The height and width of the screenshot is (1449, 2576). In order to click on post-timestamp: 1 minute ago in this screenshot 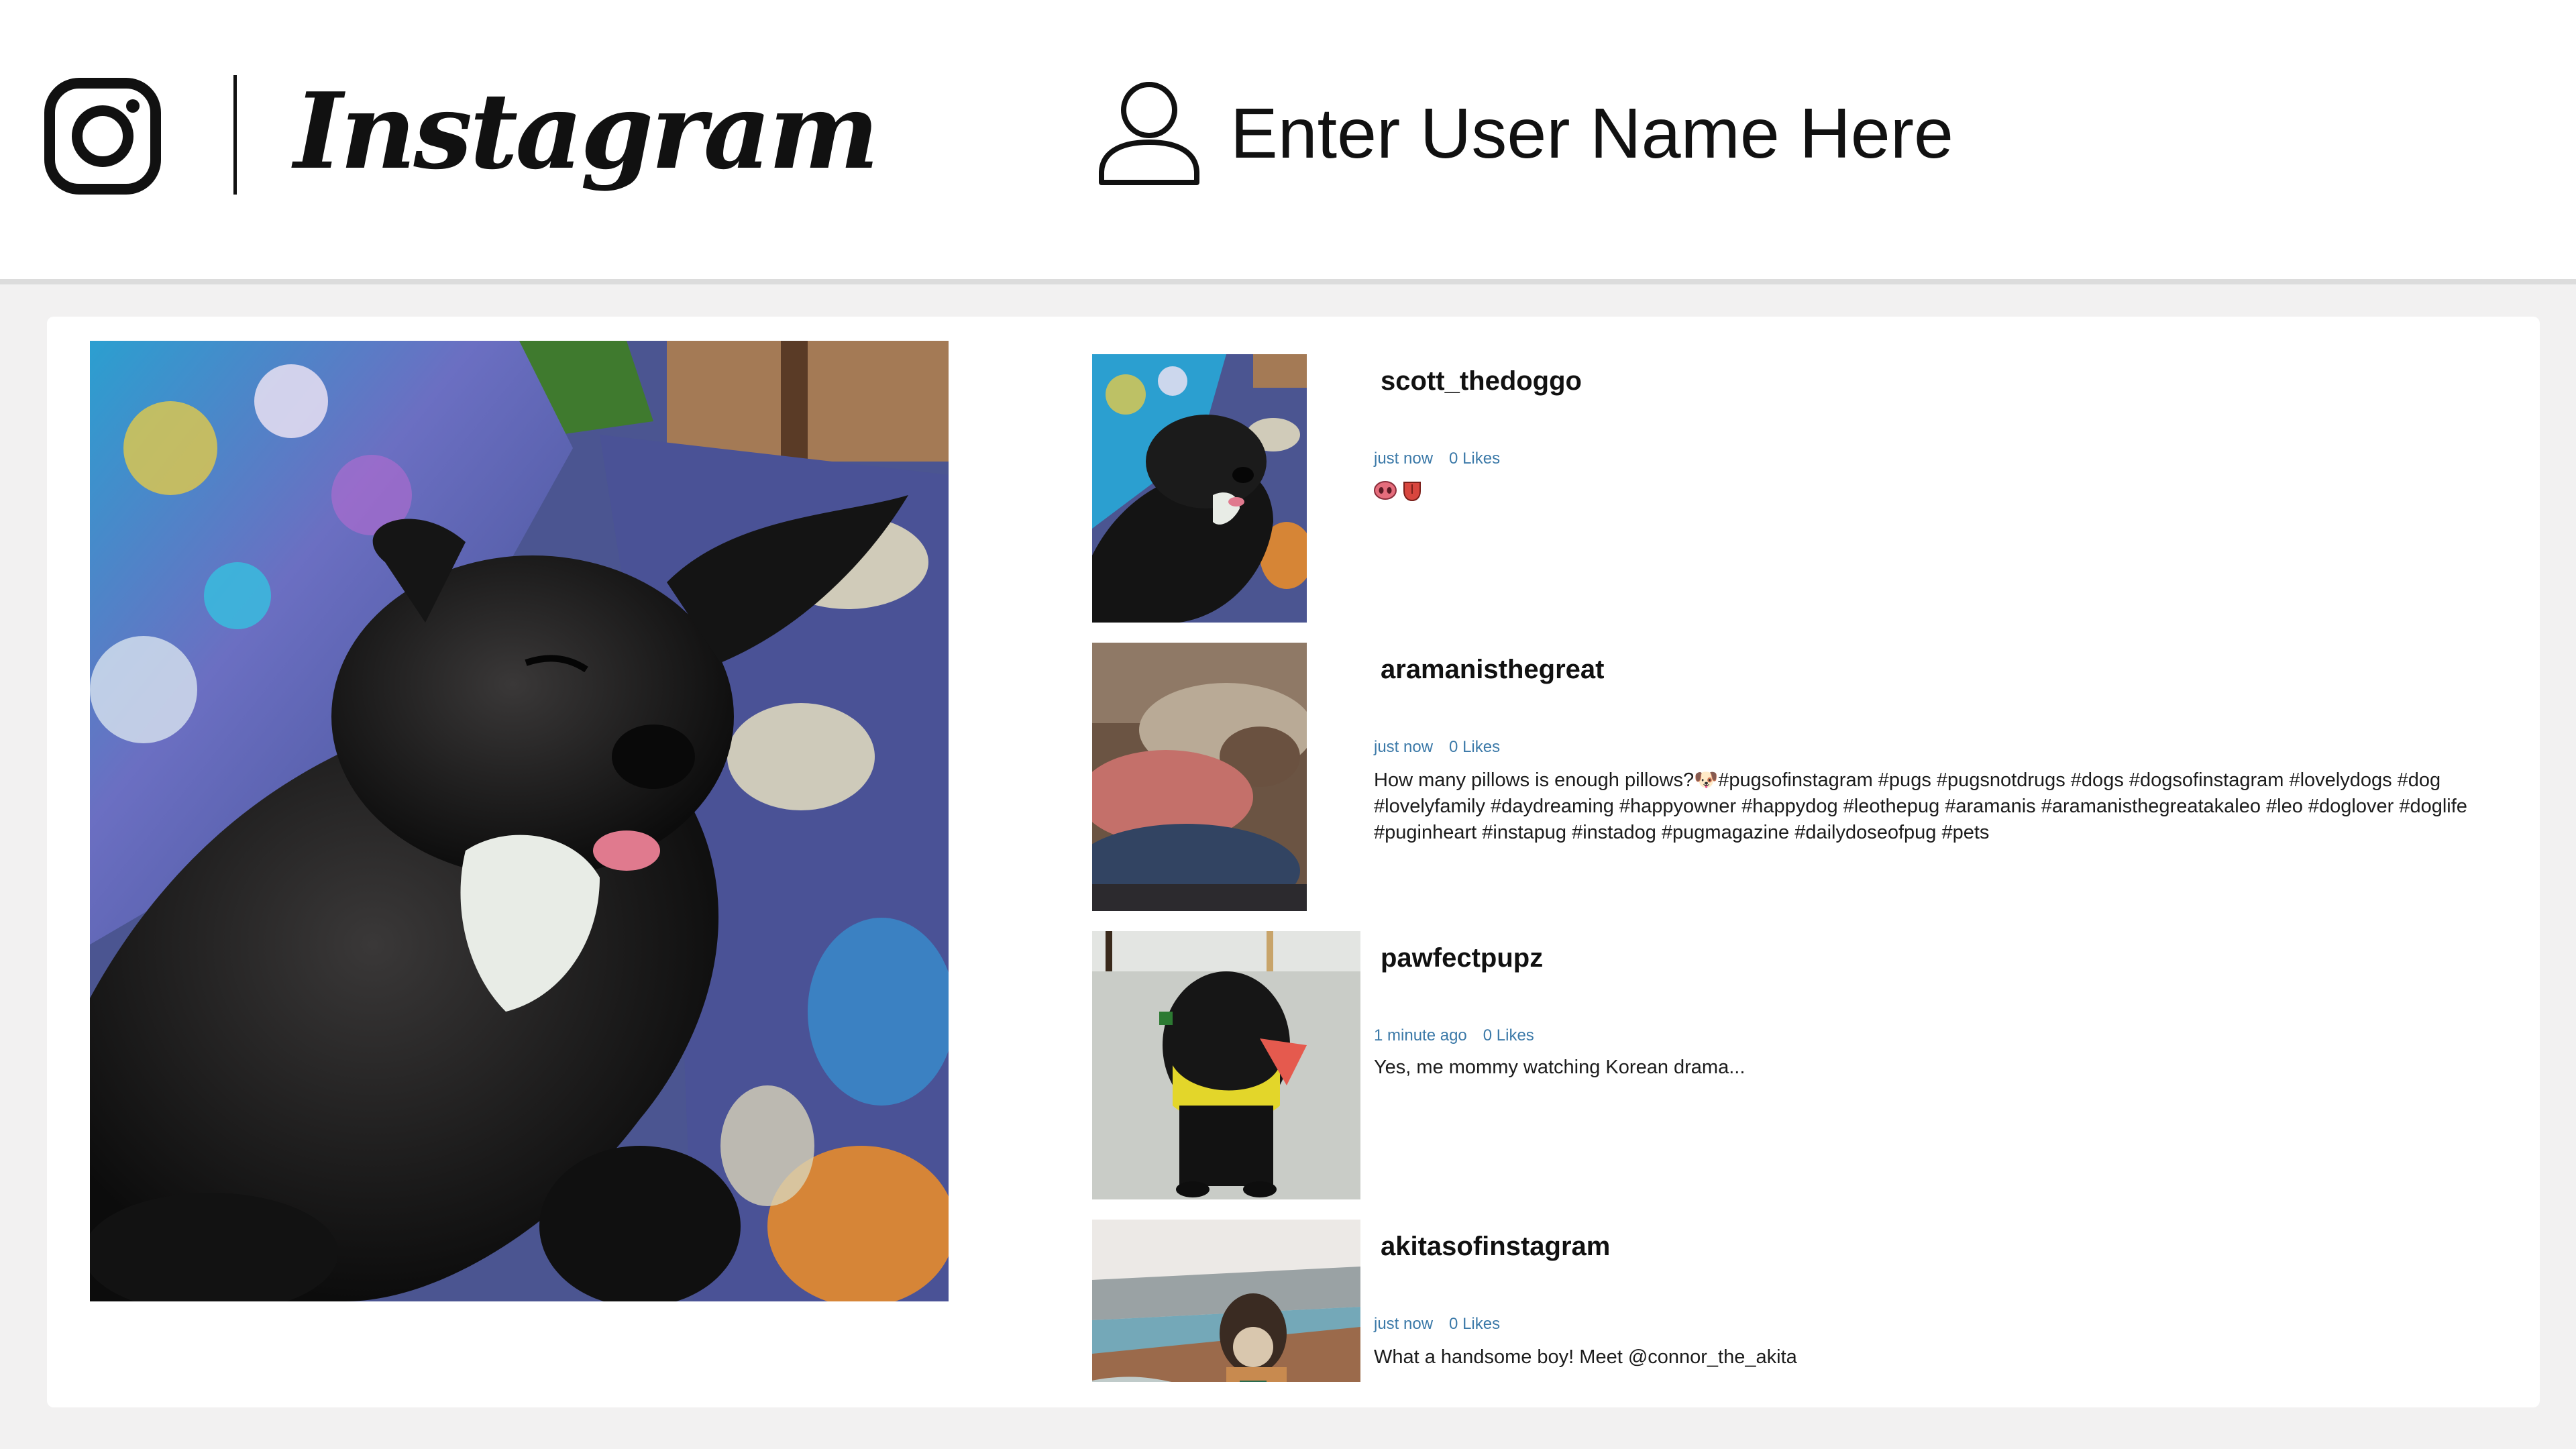, I will do `click(1420, 1035)`.